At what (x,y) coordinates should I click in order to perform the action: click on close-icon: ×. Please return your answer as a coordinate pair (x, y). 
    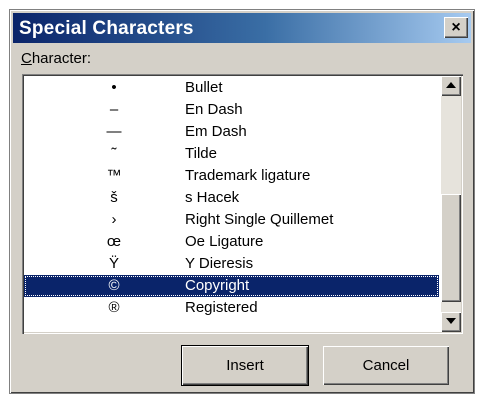
    Looking at the image, I should click on (456, 27).